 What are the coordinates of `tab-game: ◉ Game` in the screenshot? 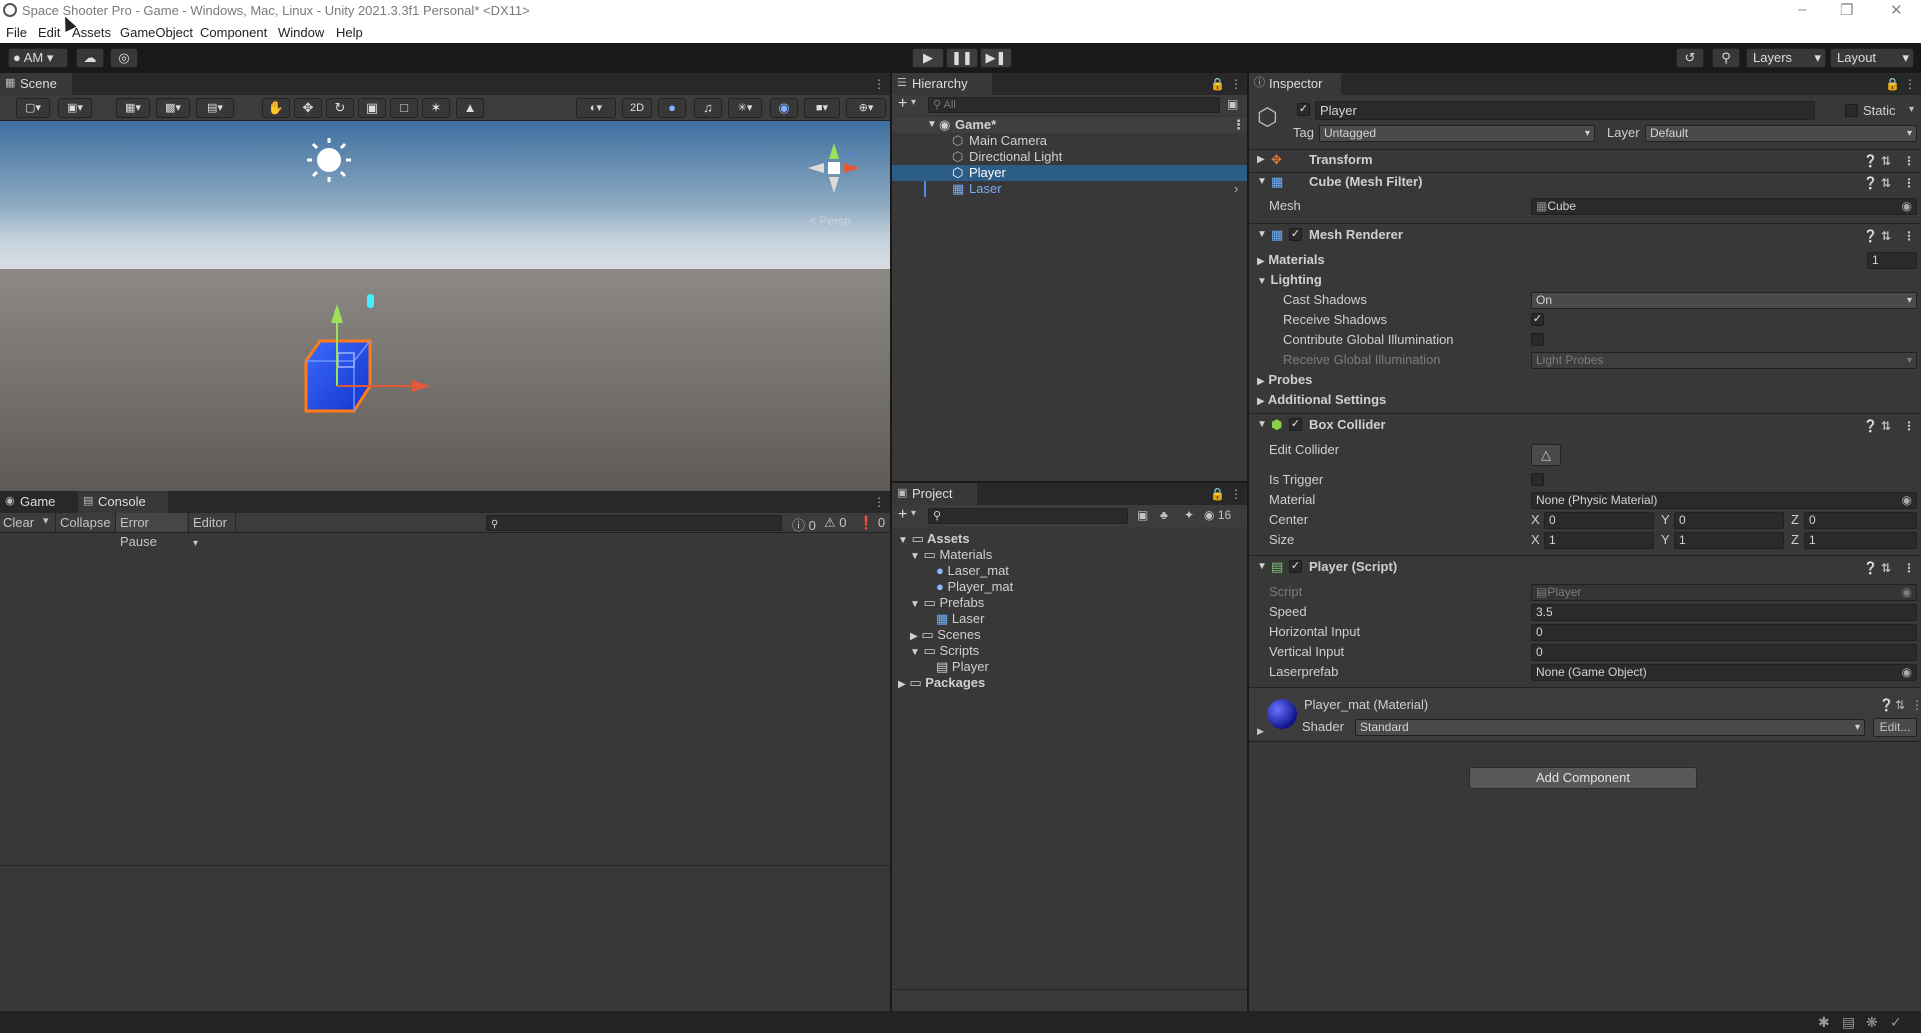 It's located at (38, 502).